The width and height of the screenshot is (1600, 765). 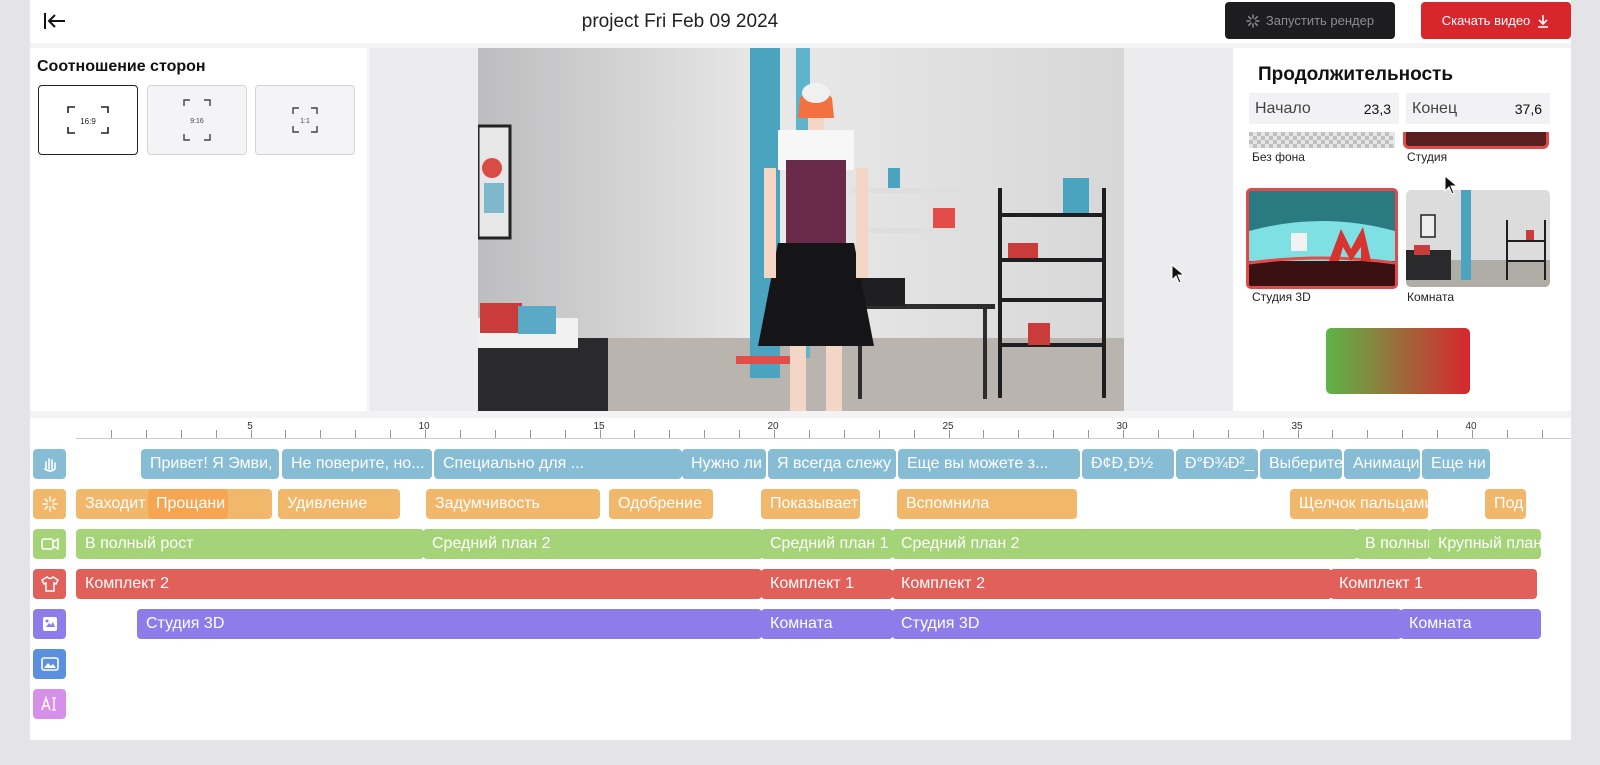 I want to click on download-button: Скачать видео, so click(x=1496, y=20).